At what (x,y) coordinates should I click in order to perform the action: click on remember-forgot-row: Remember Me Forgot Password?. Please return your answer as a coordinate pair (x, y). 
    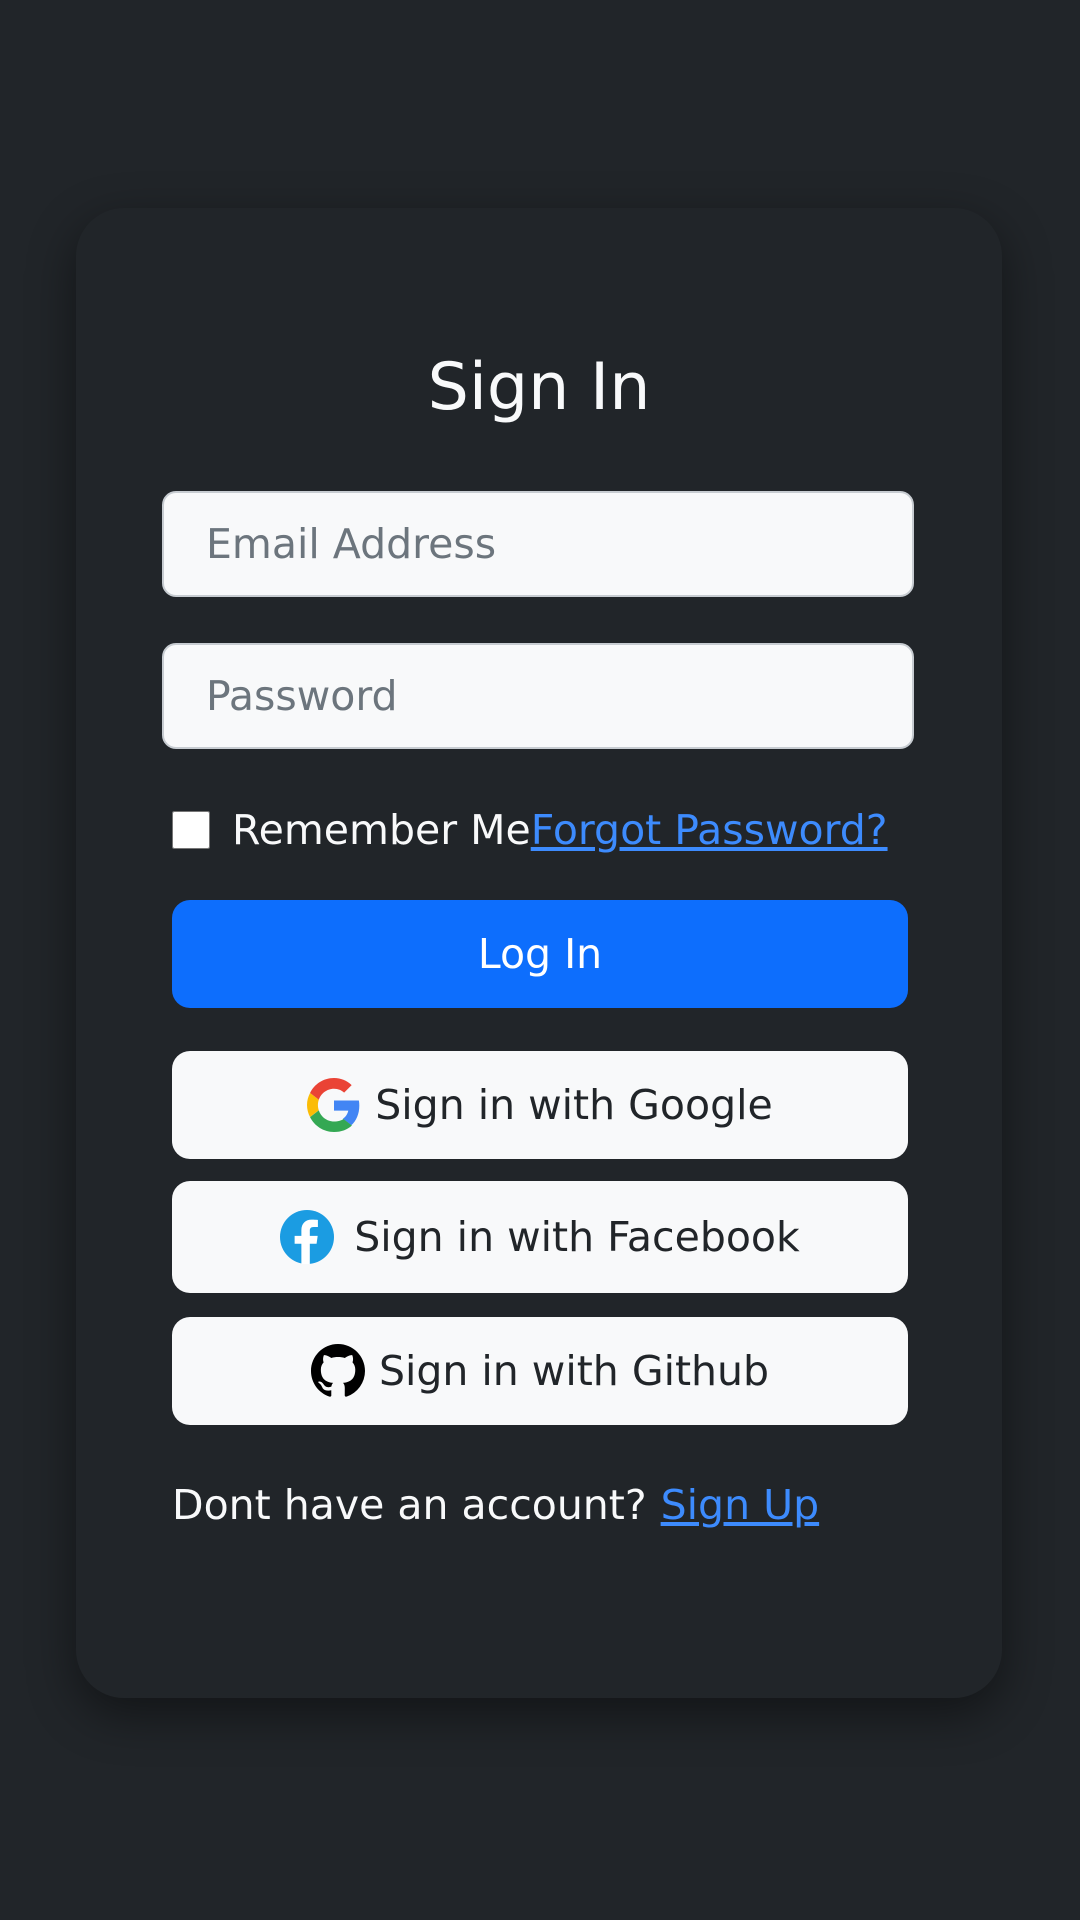
    Looking at the image, I should click on (540, 830).